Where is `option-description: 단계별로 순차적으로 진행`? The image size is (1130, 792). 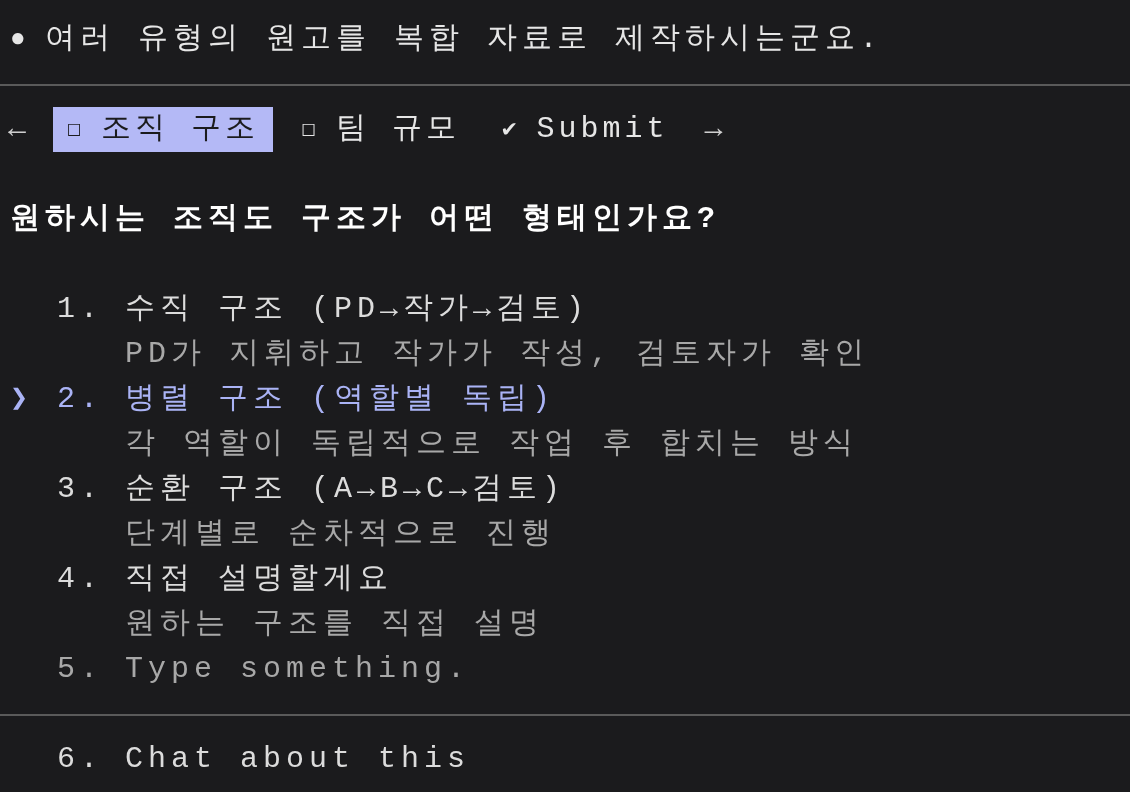 option-description: 단계별로 순차적으로 진행 is located at coordinates (340, 534).